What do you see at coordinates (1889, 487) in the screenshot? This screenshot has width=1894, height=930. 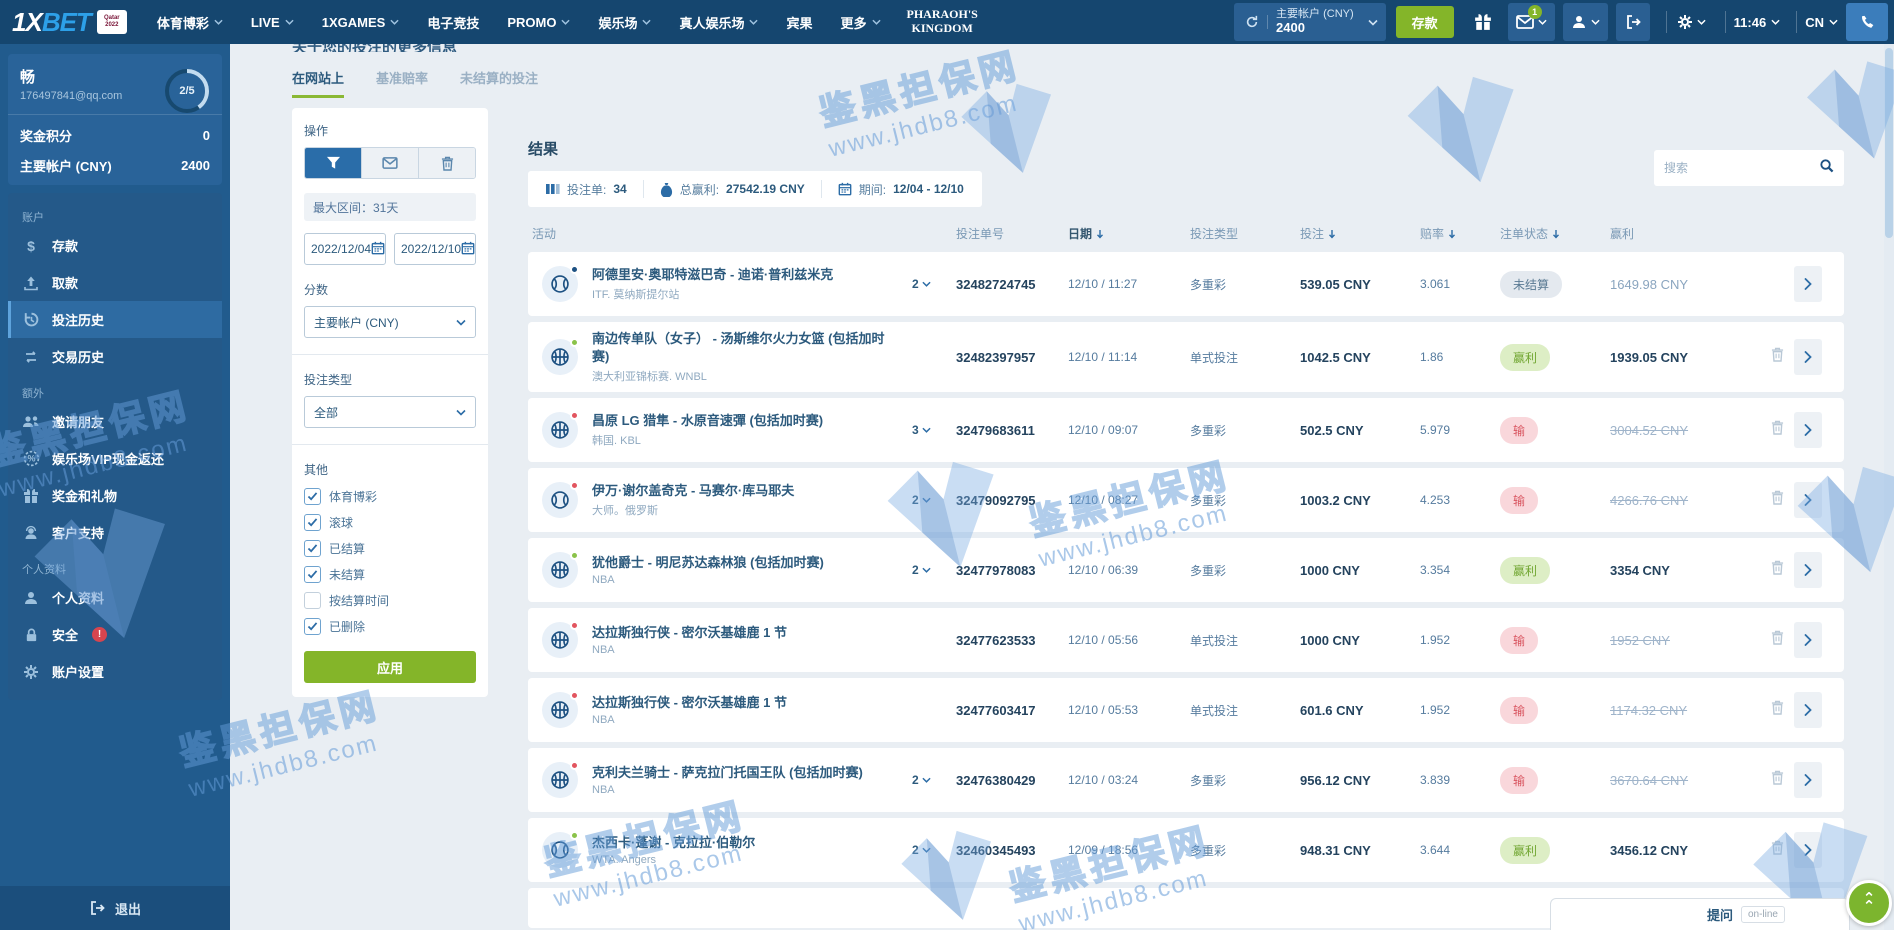 I see `vertical-scrollbar` at bounding box center [1889, 487].